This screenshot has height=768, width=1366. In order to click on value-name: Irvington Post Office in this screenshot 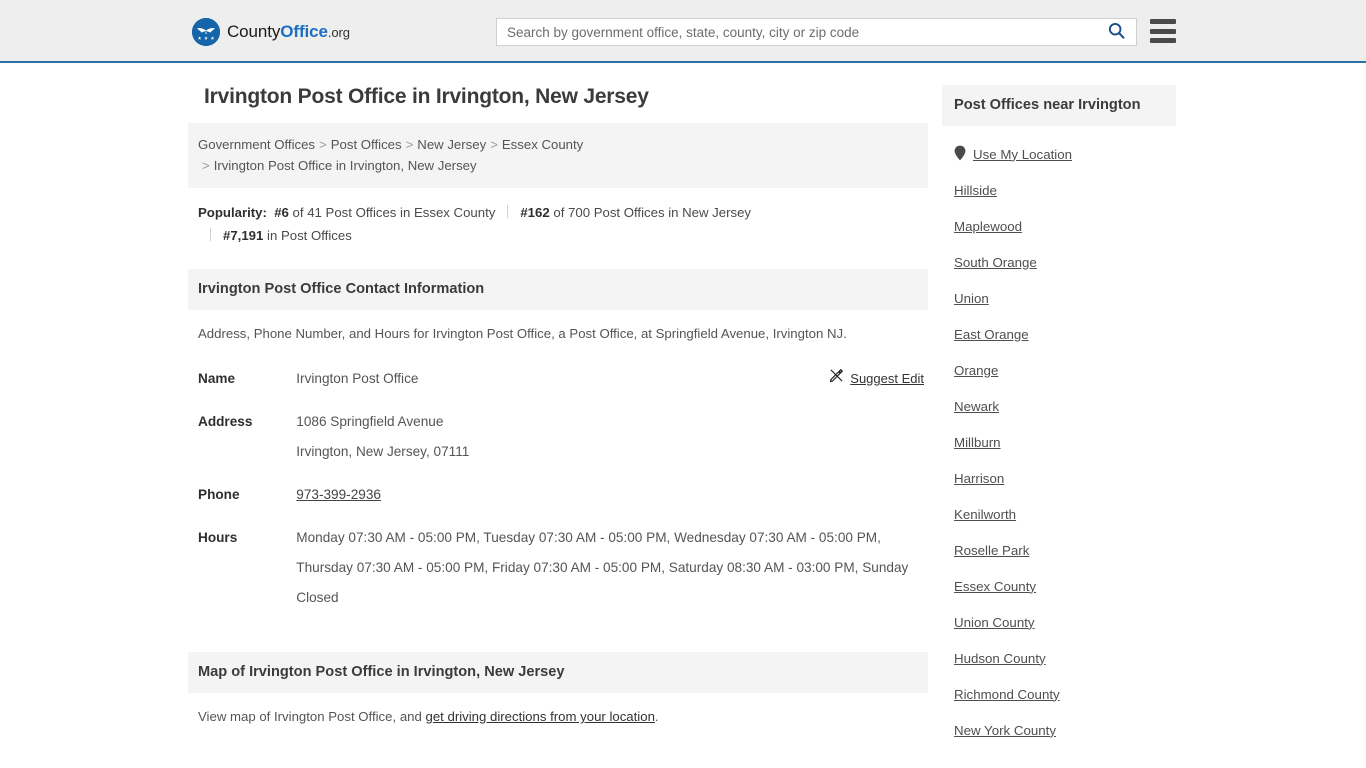, I will do `click(357, 378)`.